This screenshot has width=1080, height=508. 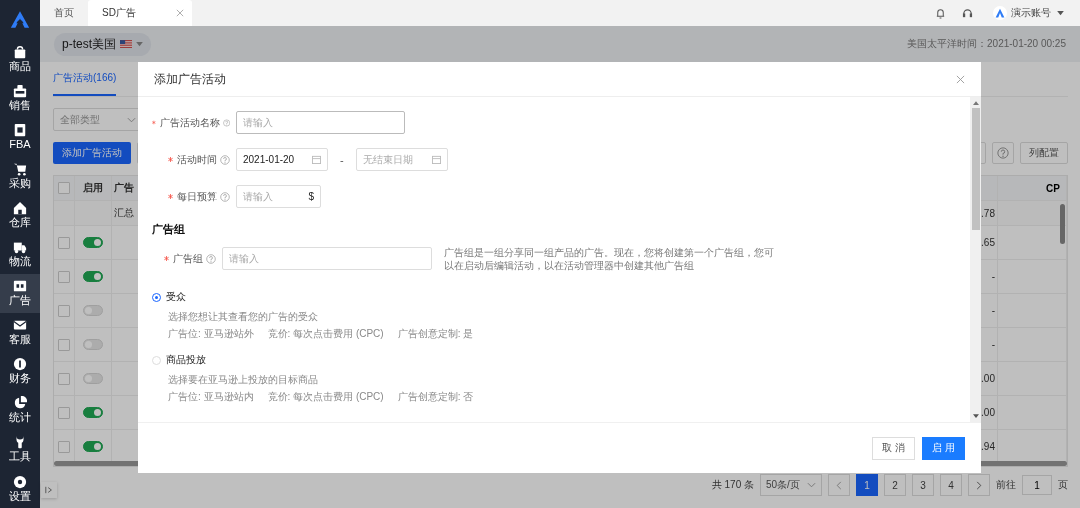 What do you see at coordinates (282, 159) in the screenshot?
I see `date-field: 2021-01-20` at bounding box center [282, 159].